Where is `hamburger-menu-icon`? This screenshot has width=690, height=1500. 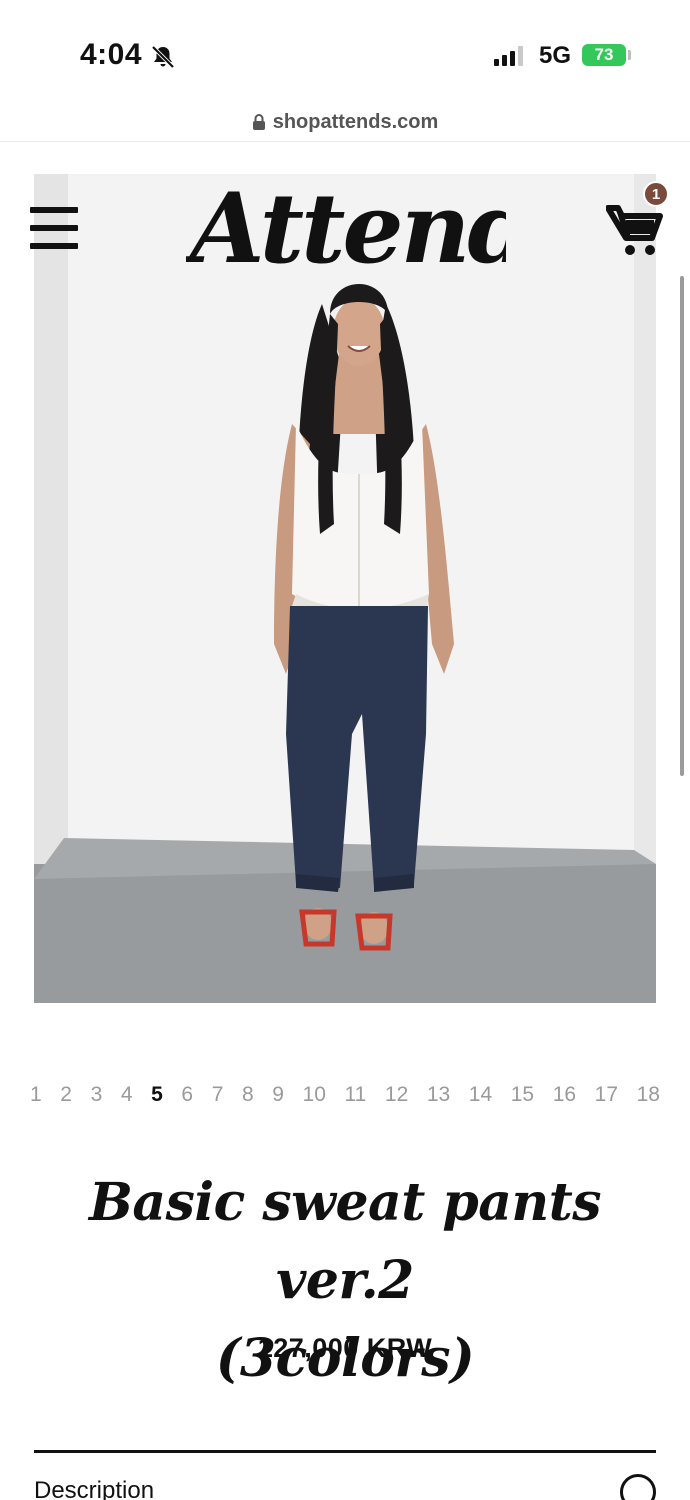 hamburger-menu-icon is located at coordinates (54, 229).